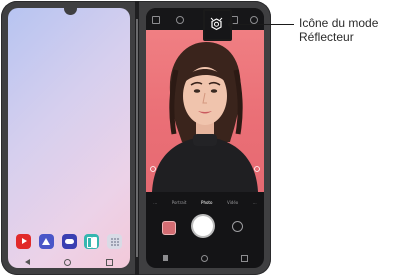 This screenshot has width=399, height=276. I want to click on camera-notch, so click(70, 11).